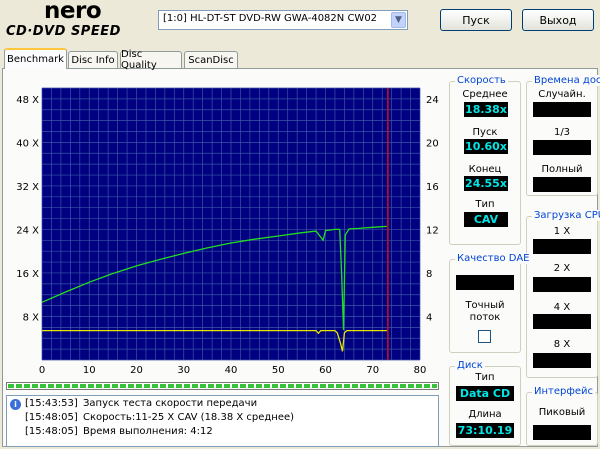  What do you see at coordinates (211, 59) in the screenshot?
I see `tab-scandisc: ScanDisc` at bounding box center [211, 59].